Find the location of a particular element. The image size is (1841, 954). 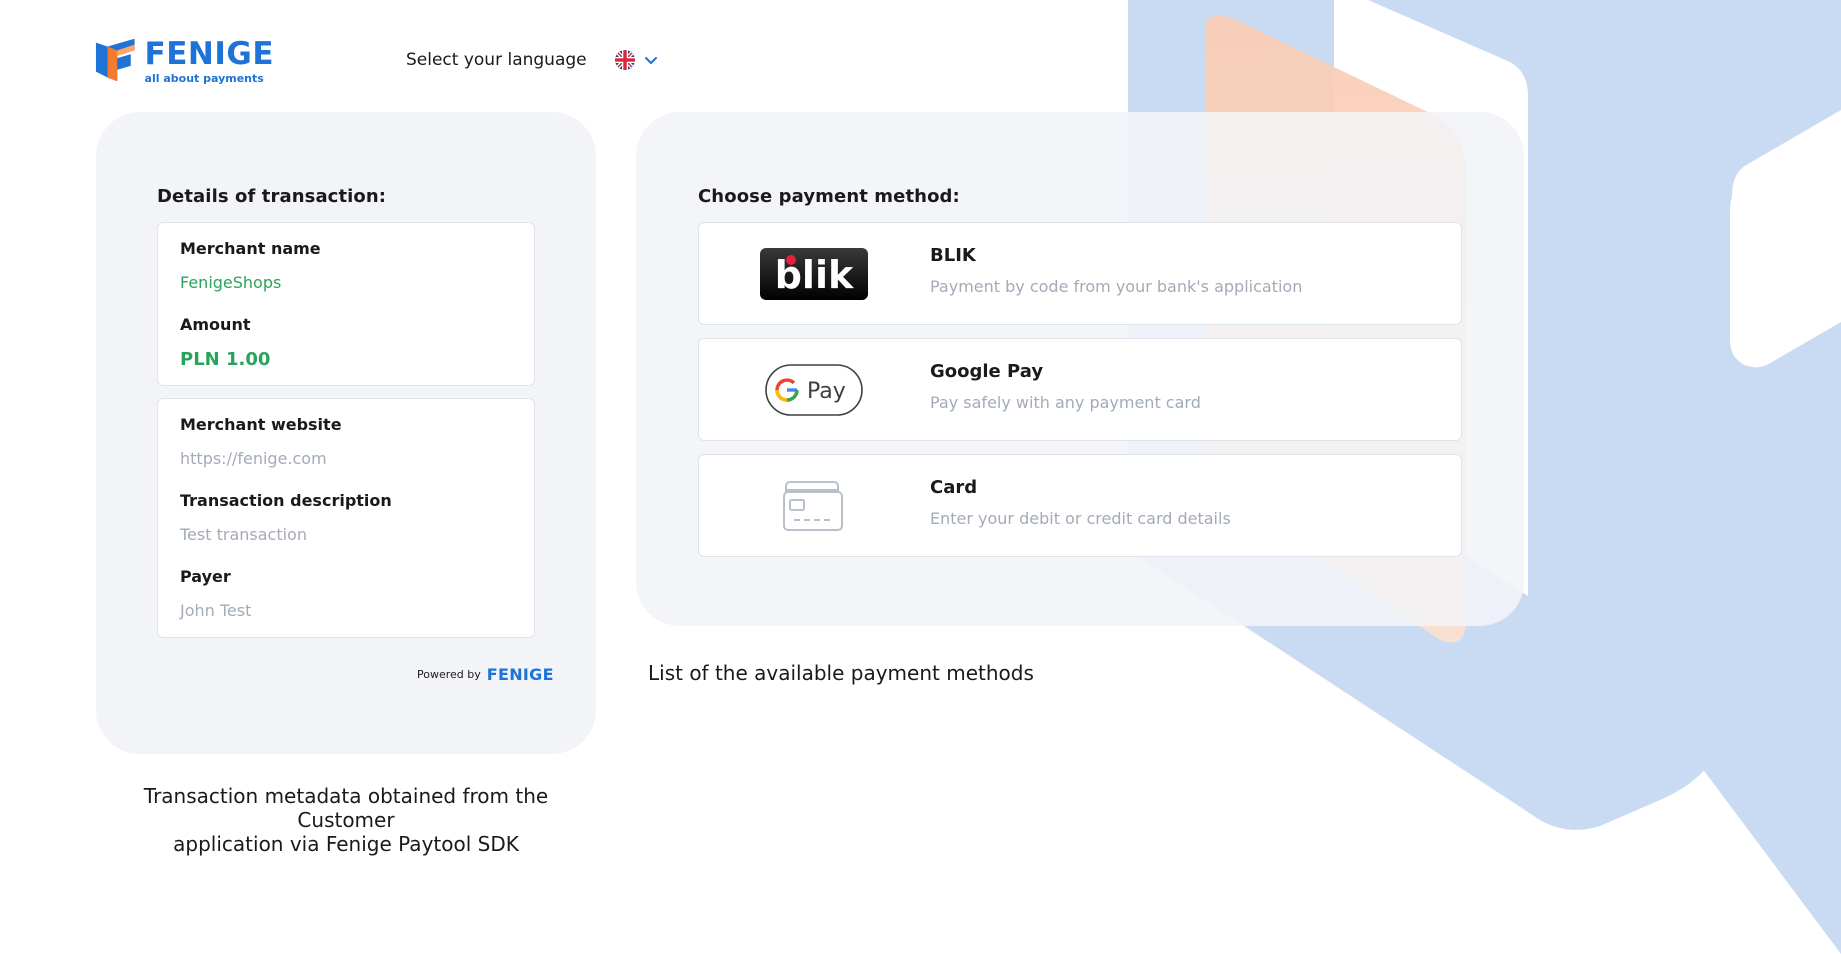

payment-method-name: Google Pay is located at coordinates (987, 371).